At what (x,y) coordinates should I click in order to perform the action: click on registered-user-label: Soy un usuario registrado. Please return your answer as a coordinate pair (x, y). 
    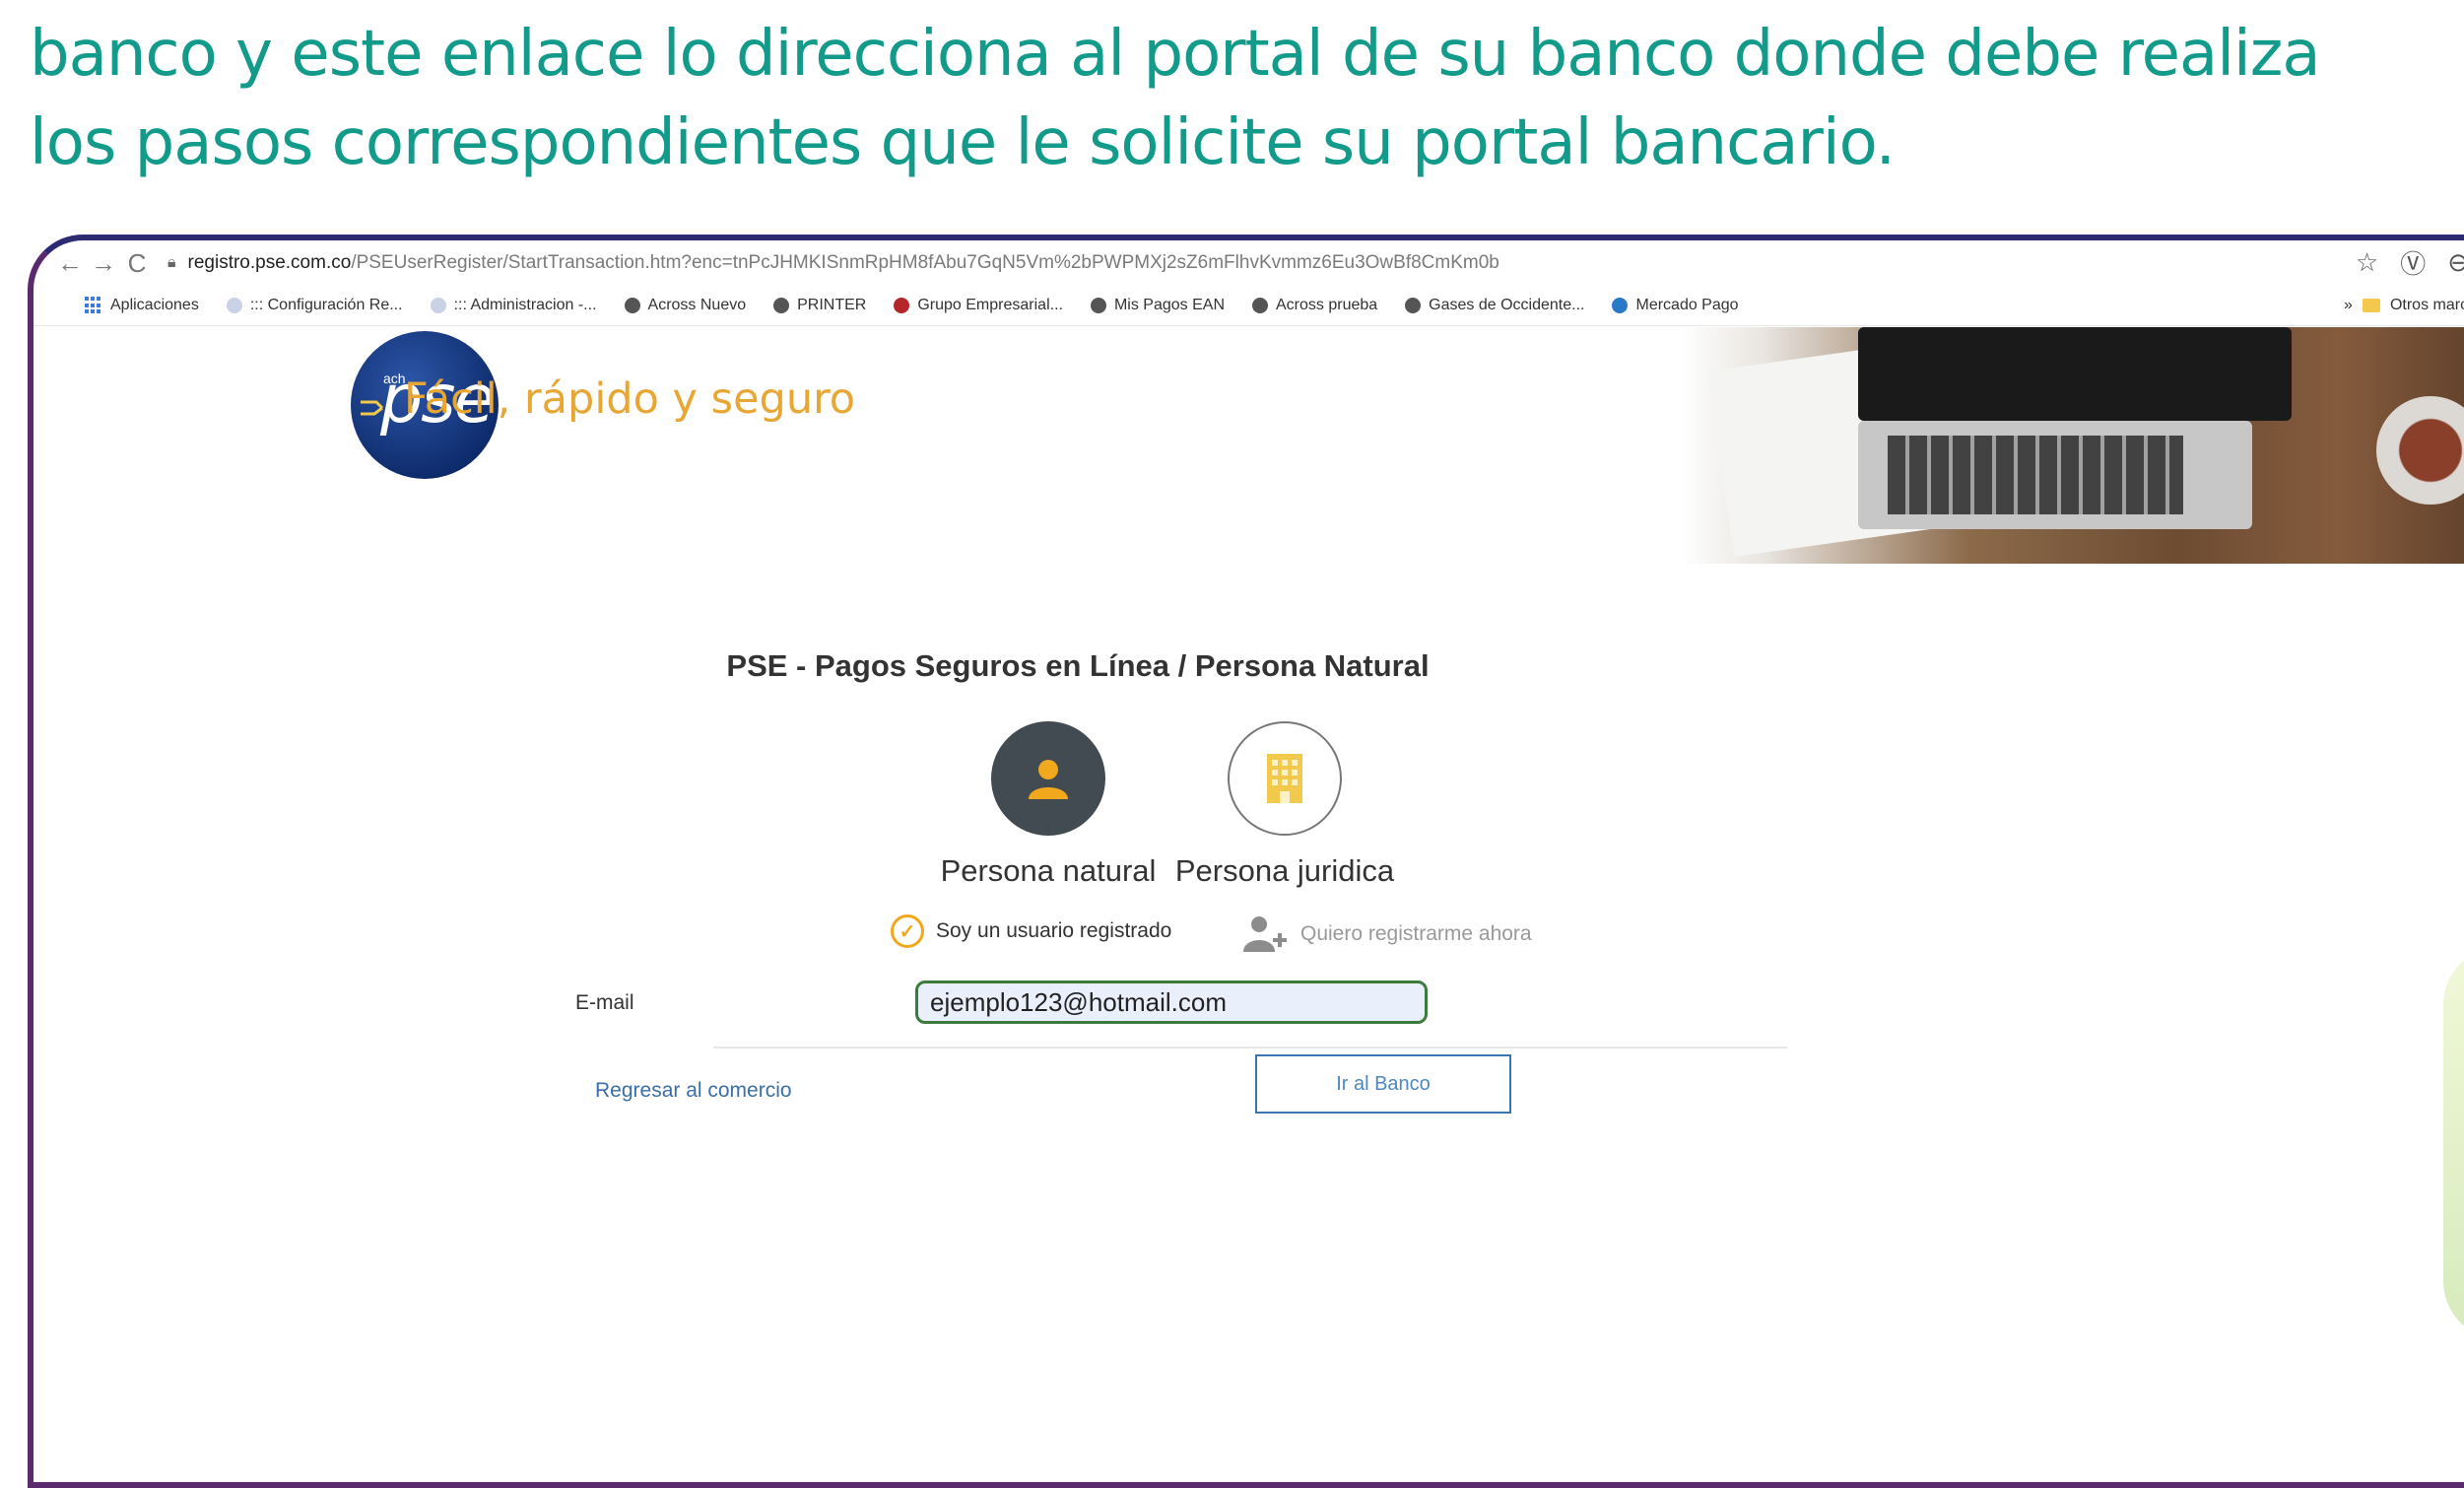
    Looking at the image, I should click on (1054, 930).